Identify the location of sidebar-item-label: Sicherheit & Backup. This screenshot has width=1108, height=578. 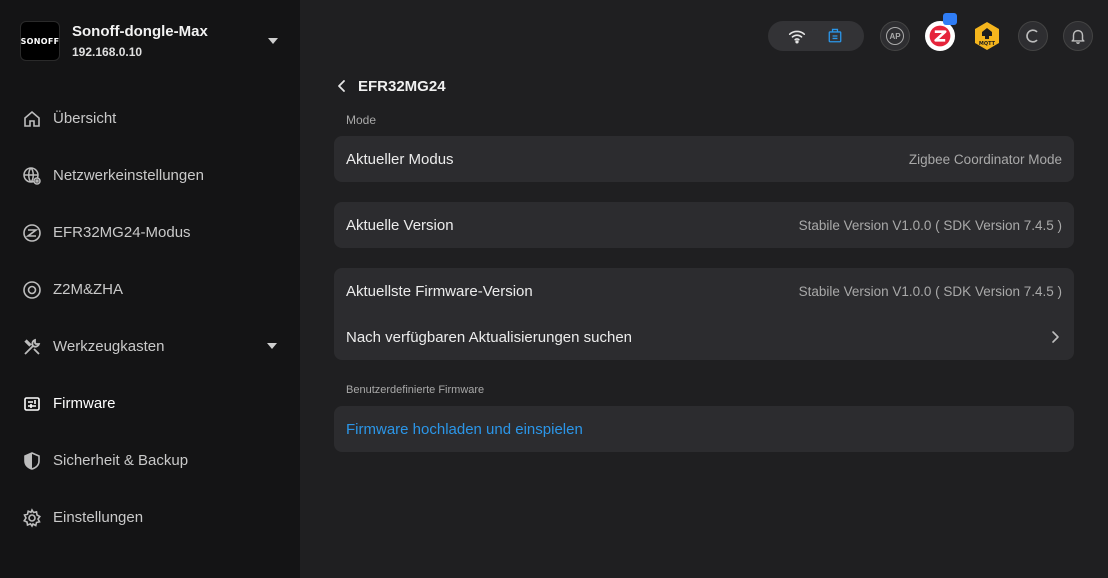
(121, 460).